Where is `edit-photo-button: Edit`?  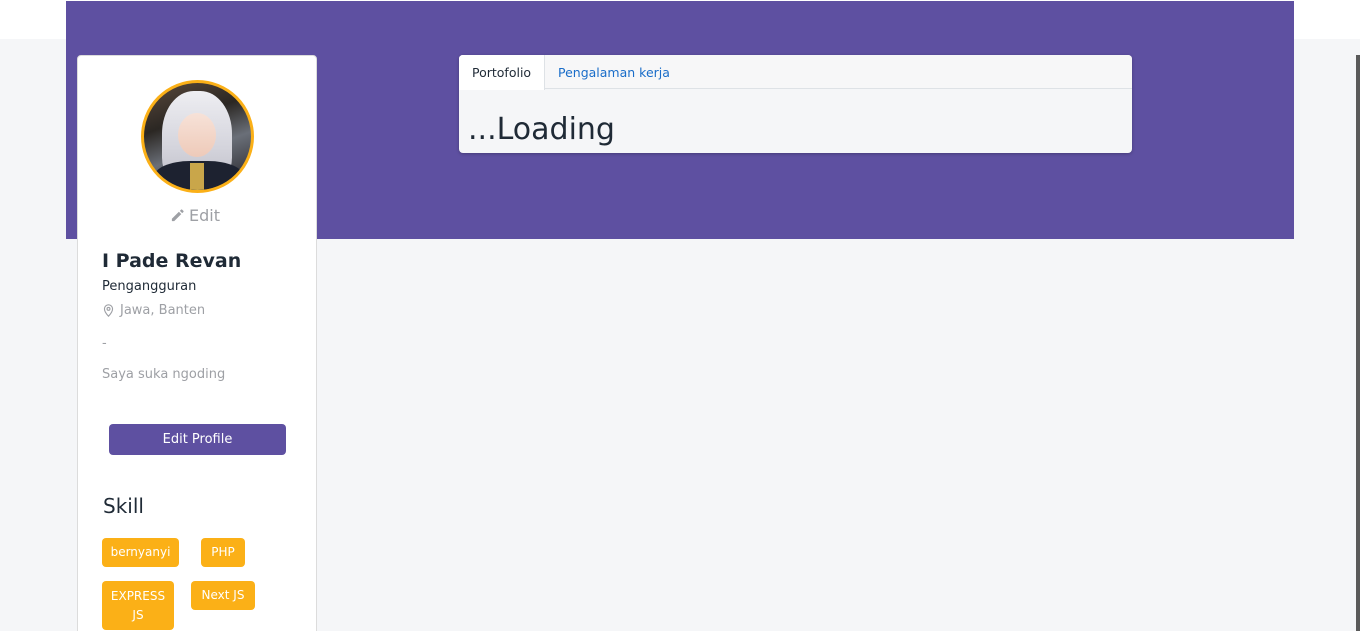 edit-photo-button: Edit is located at coordinates (195, 215).